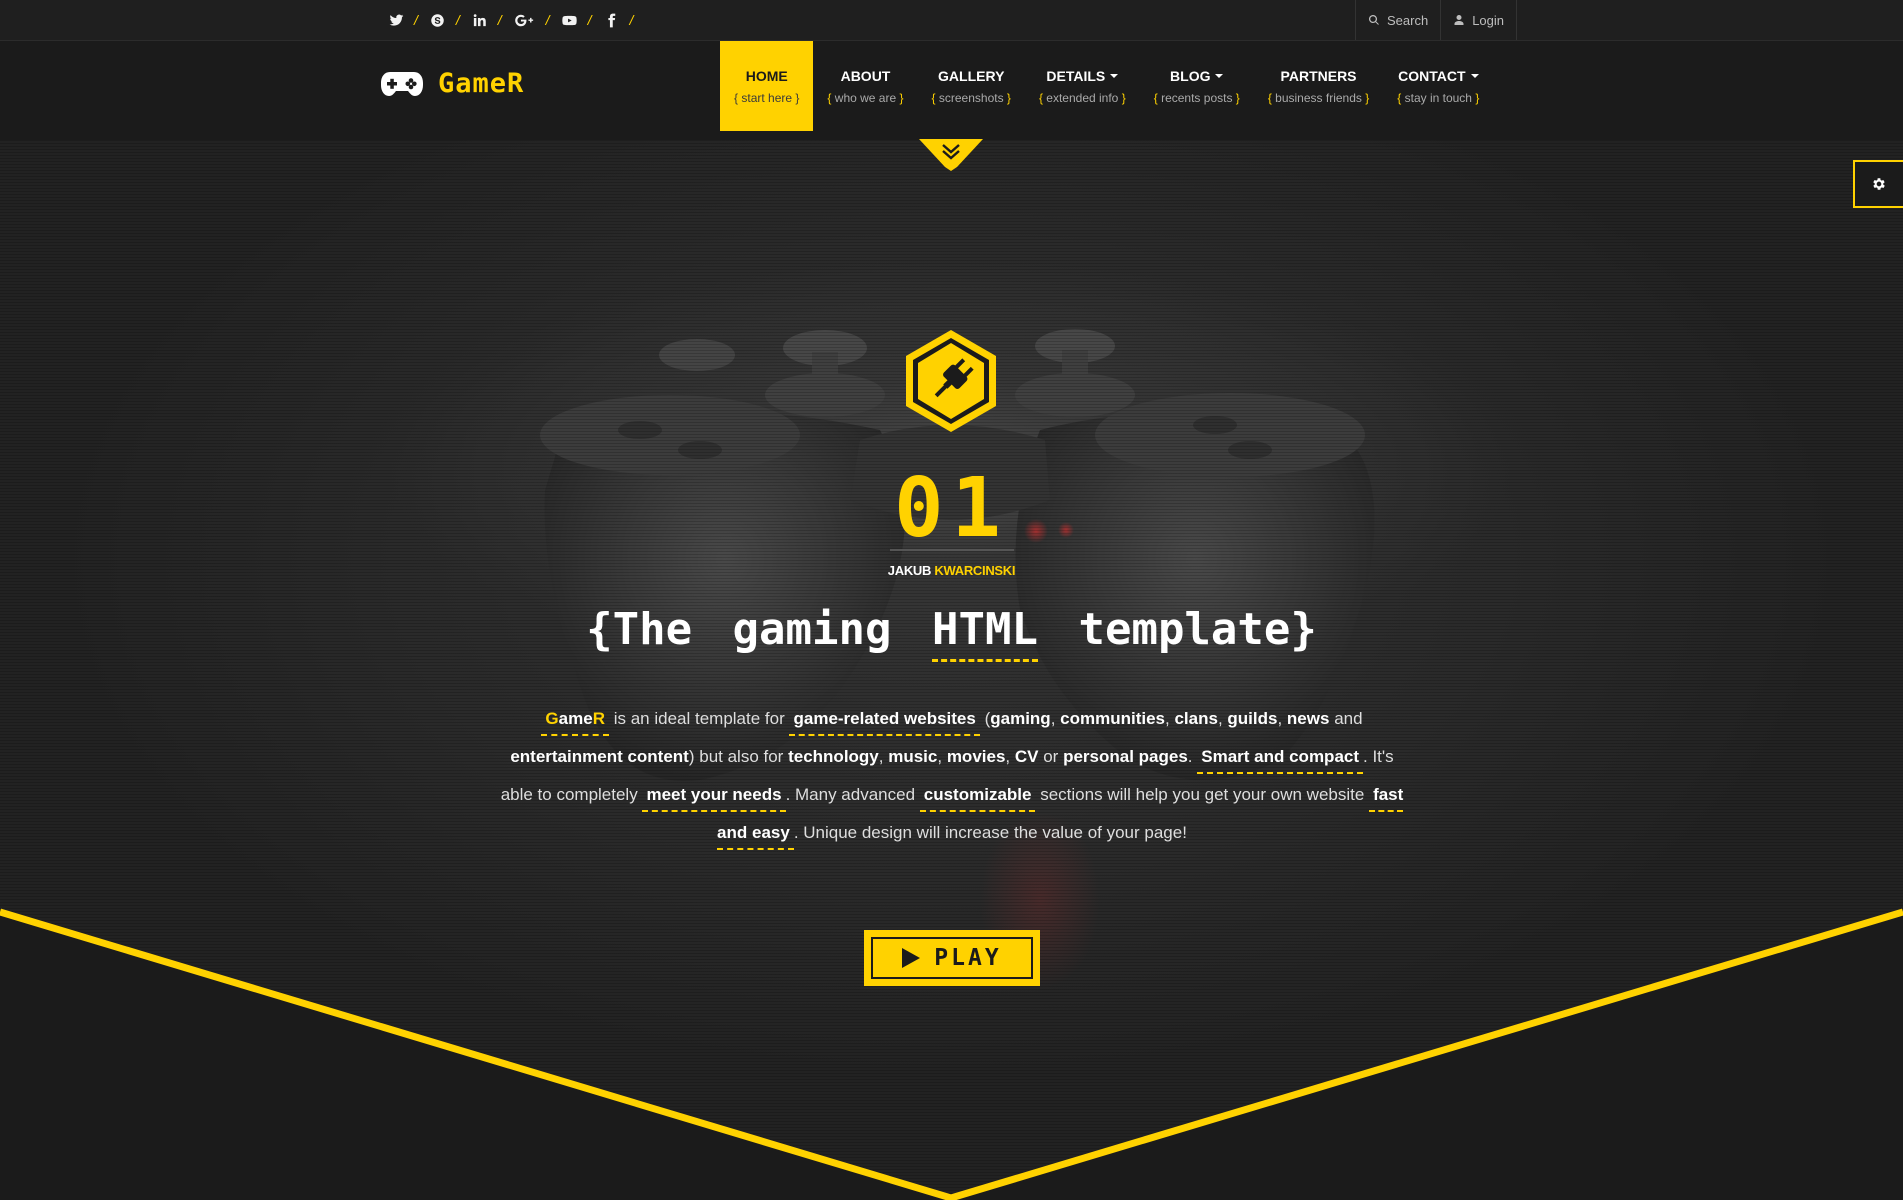 This screenshot has height=1200, width=1903. I want to click on nav-sublabel: recents posts, so click(1197, 97).